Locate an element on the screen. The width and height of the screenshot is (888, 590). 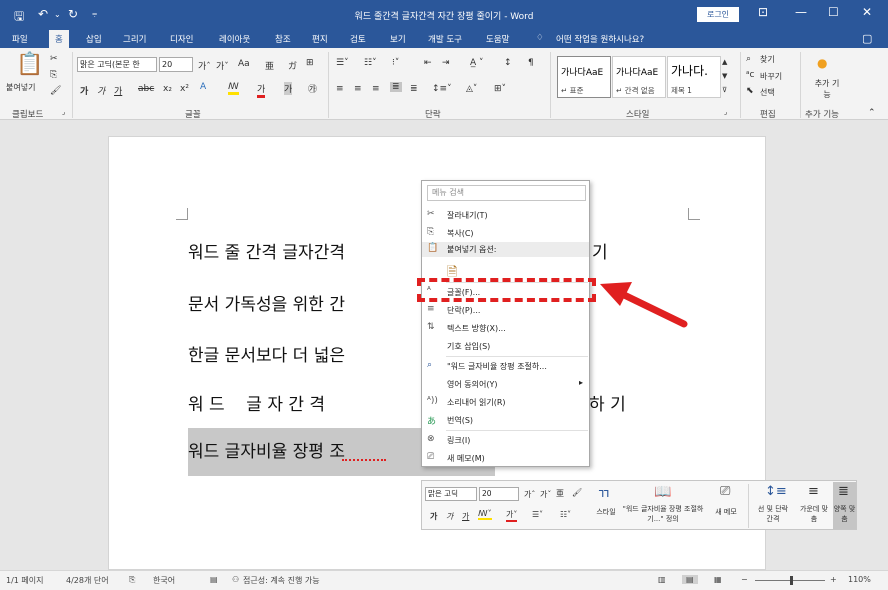
tab-view: 보기 is located at coordinates (398, 39).